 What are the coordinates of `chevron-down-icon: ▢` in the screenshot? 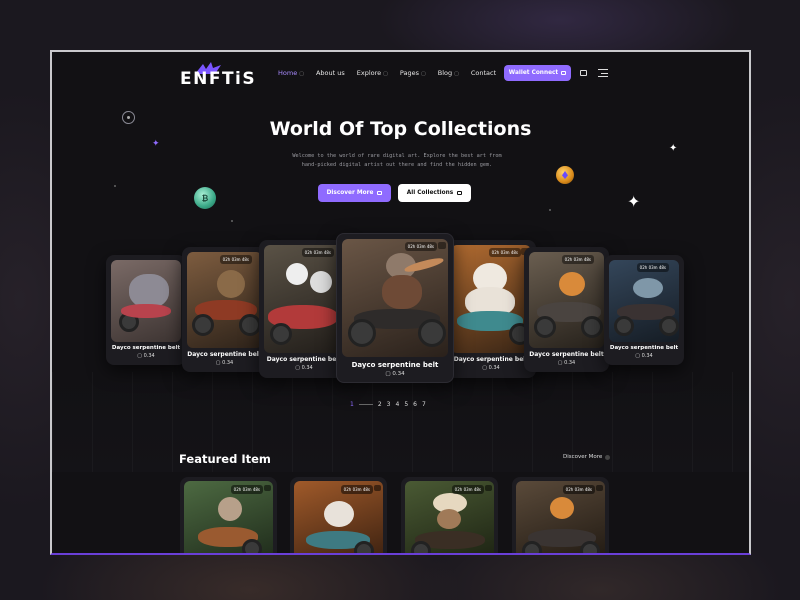 It's located at (456, 74).